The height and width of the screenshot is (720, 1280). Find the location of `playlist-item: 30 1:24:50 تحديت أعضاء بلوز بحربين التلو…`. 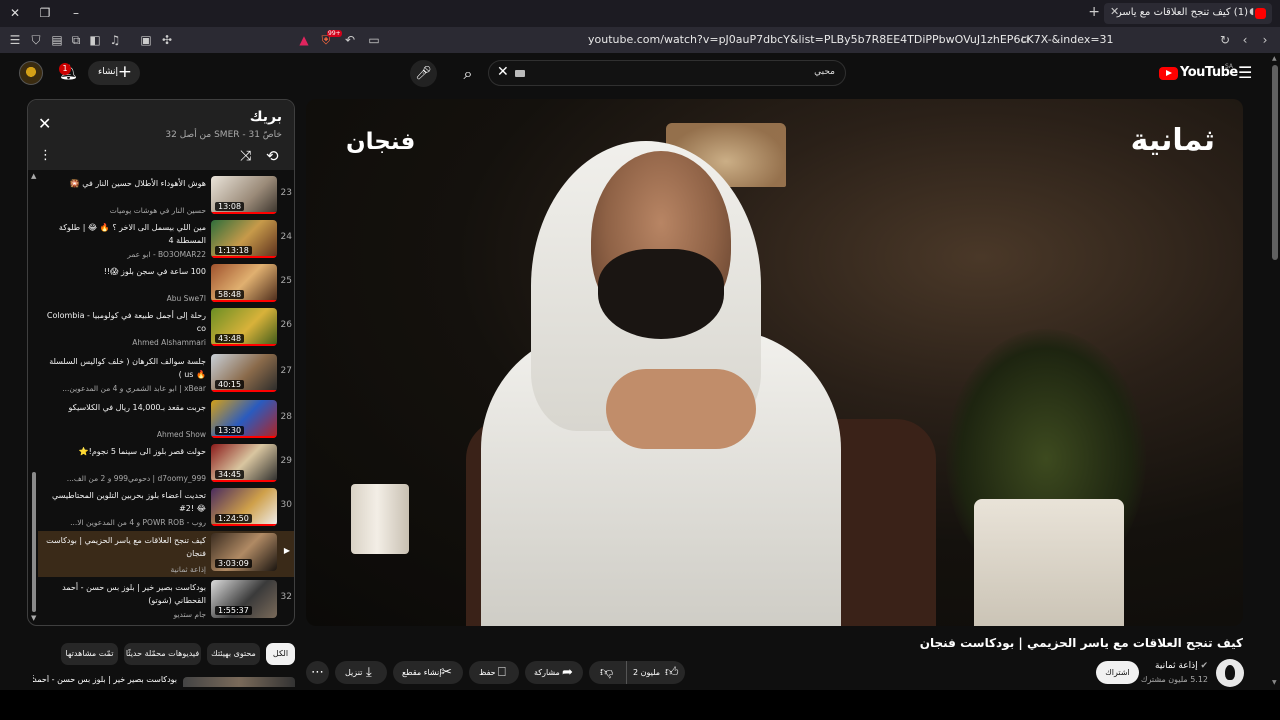

playlist-item: 30 1:24:50 تحديت أعضاء بلوز بحربين التلو… is located at coordinates (166, 508).